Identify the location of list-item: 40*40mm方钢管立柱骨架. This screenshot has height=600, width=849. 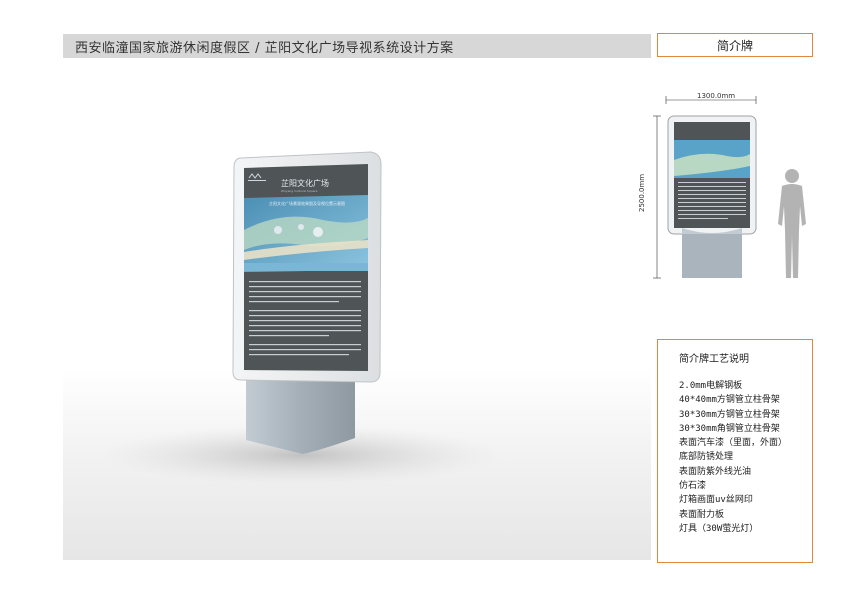
(729, 400).